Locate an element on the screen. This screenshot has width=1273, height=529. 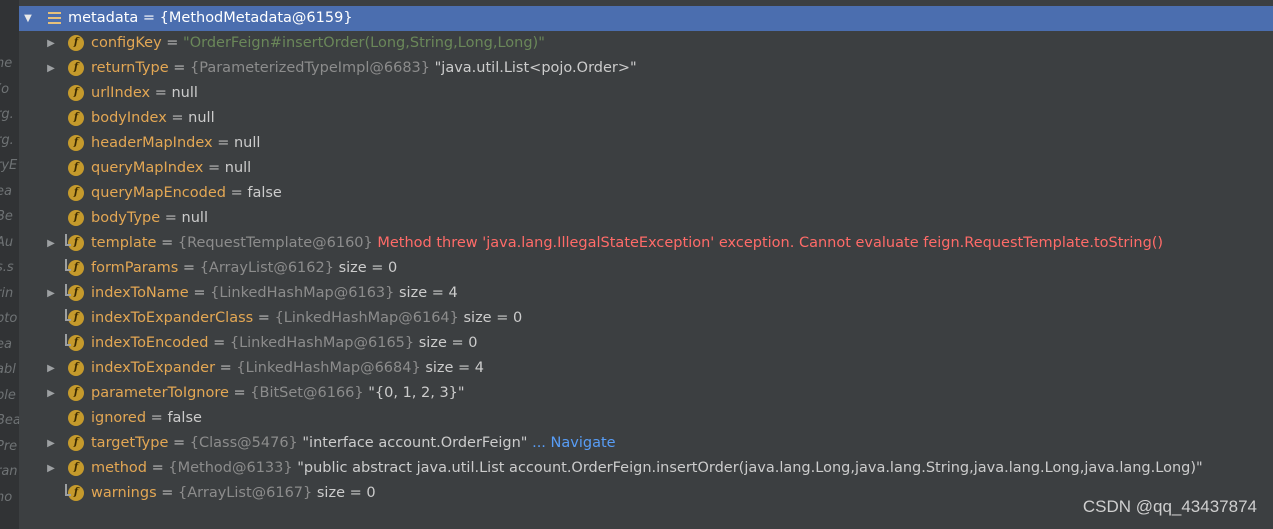
tree-row-ignored: f ignored = false is located at coordinates (646, 418).